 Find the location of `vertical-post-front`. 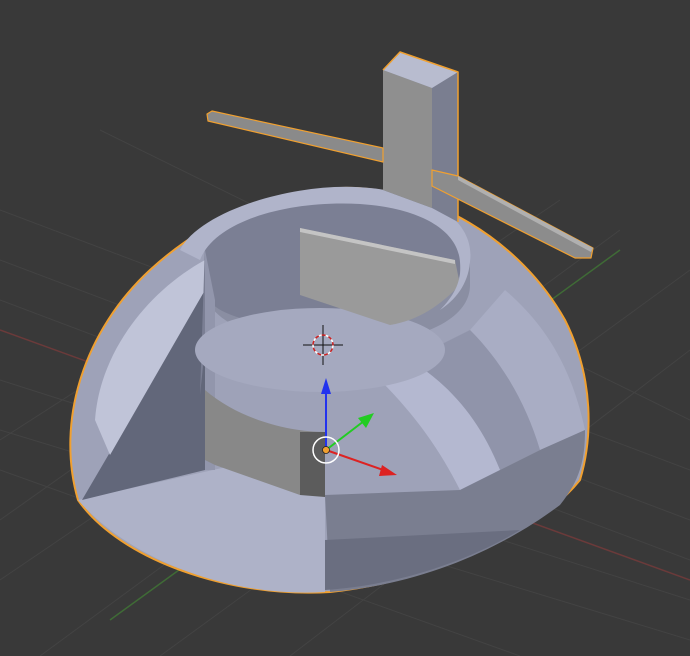

vertical-post-front is located at coordinates (407, 139).